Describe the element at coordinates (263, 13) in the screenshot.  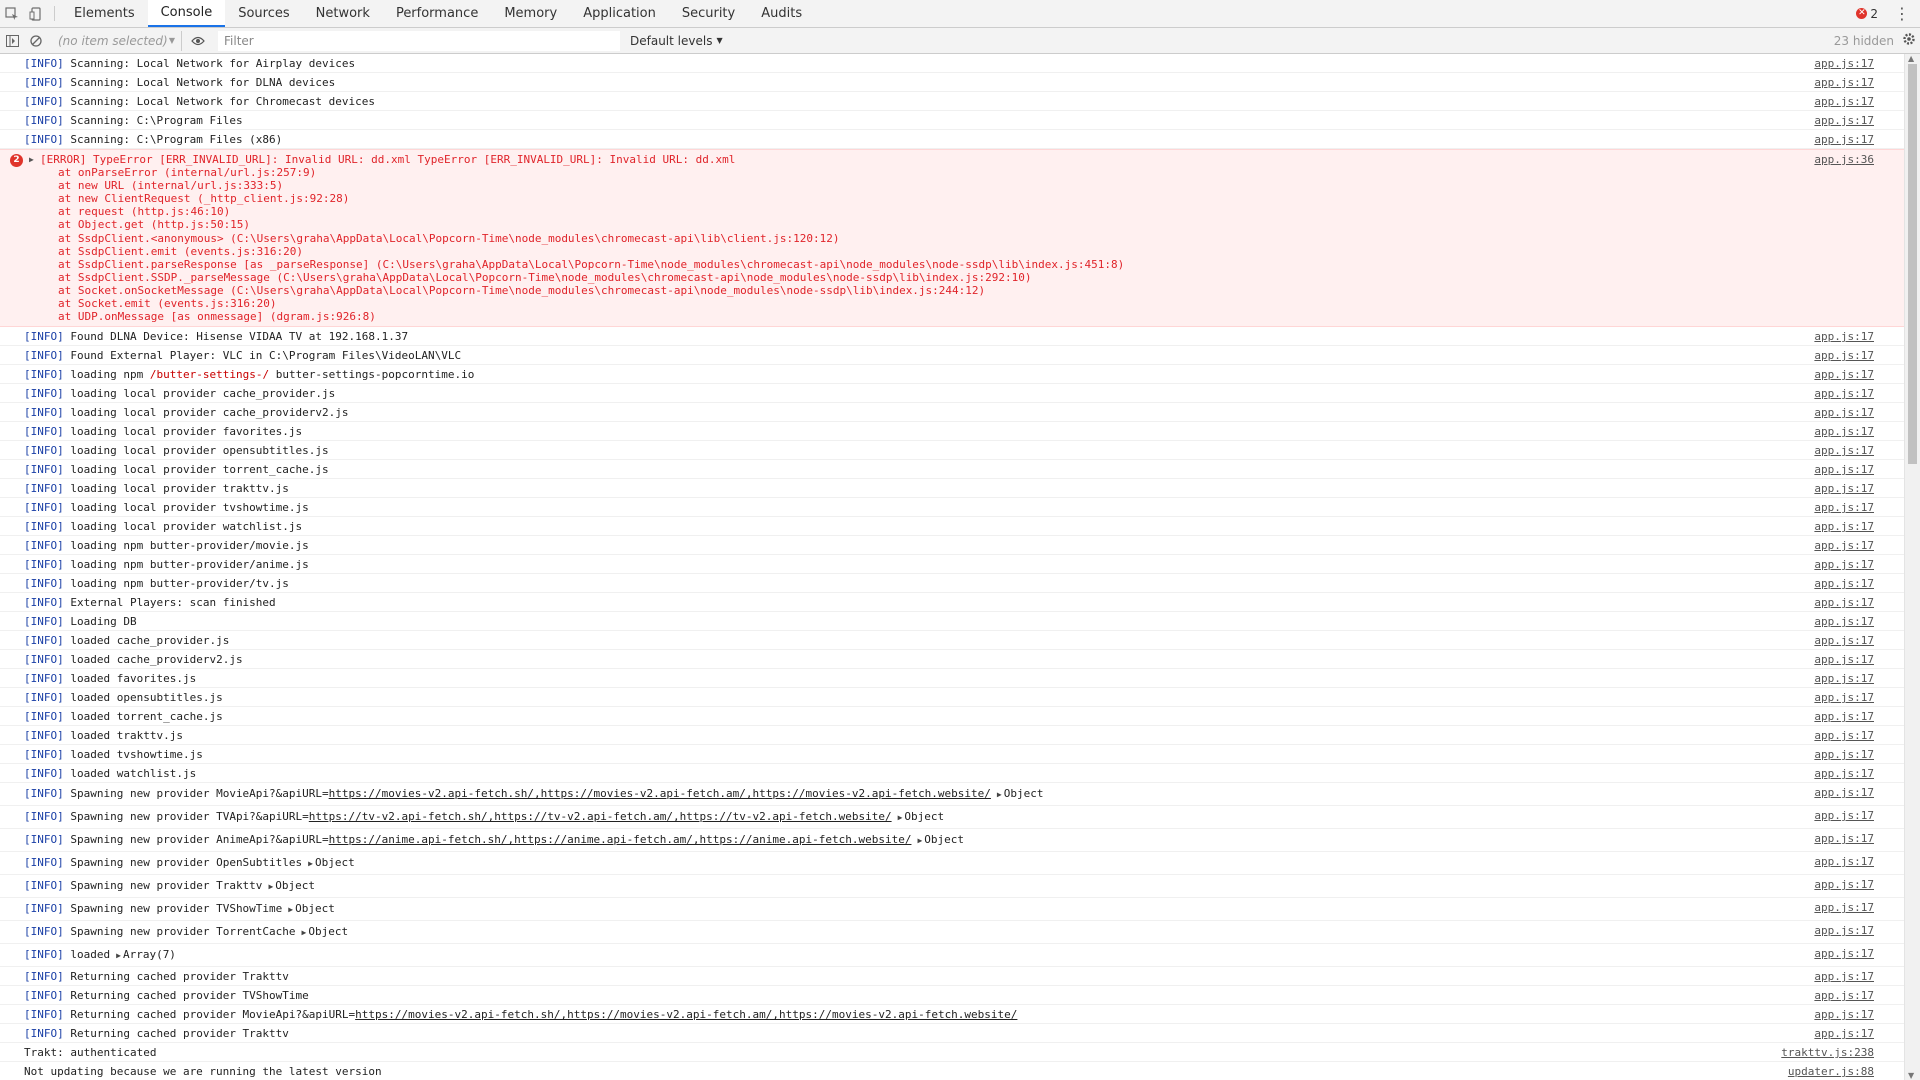
I see `tab-sources: Sources` at that location.